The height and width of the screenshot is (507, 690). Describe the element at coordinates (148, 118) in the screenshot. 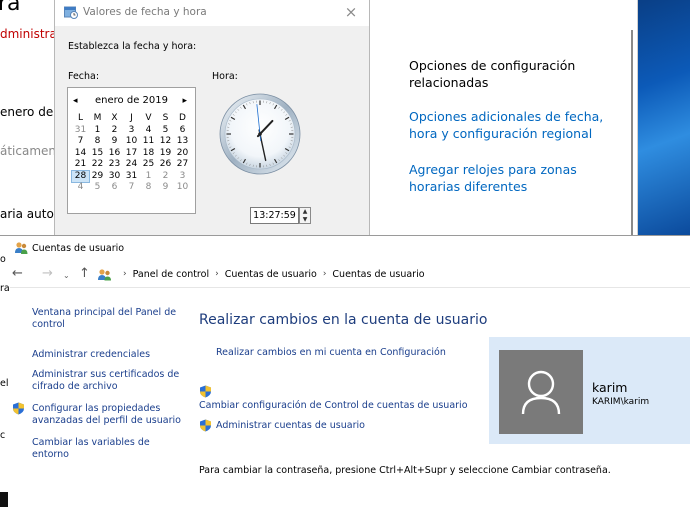

I see `calendar-weekday: V` at that location.